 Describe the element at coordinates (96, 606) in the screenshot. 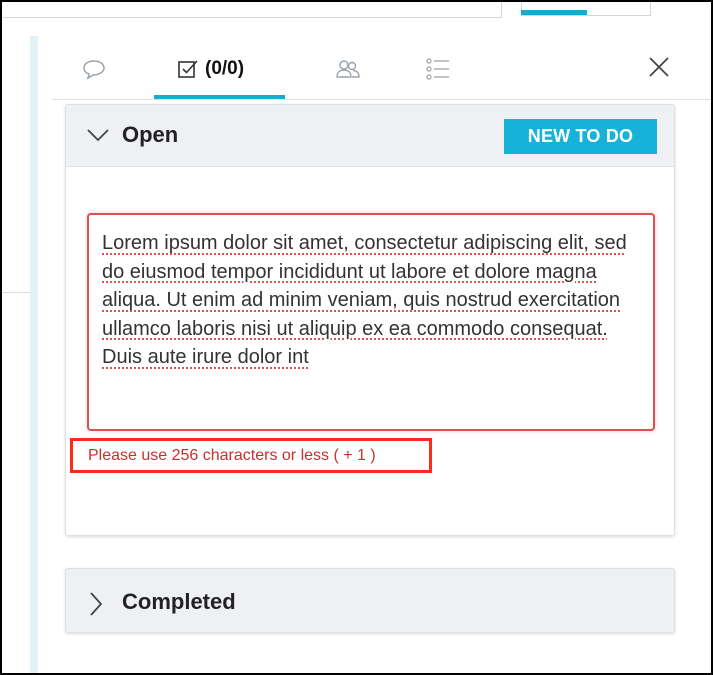

I see `chevron-right-icon` at that location.